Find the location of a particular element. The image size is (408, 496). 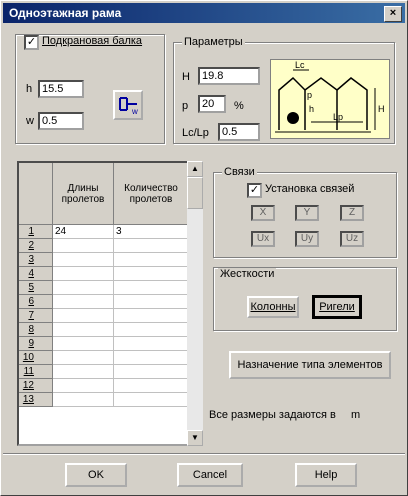

h-input: 15.5 is located at coordinates (61, 89).